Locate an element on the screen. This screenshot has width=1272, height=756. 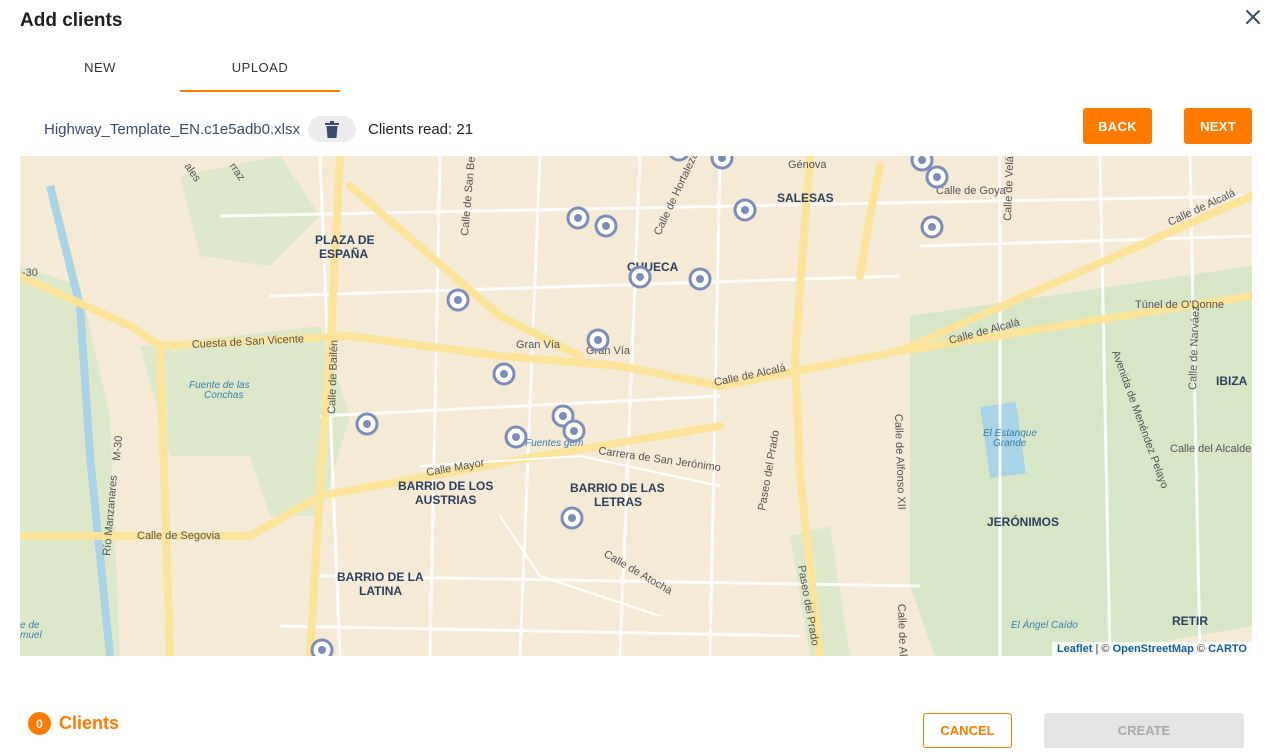
label-austrias-2: AUSTRIAS is located at coordinates (445, 500).